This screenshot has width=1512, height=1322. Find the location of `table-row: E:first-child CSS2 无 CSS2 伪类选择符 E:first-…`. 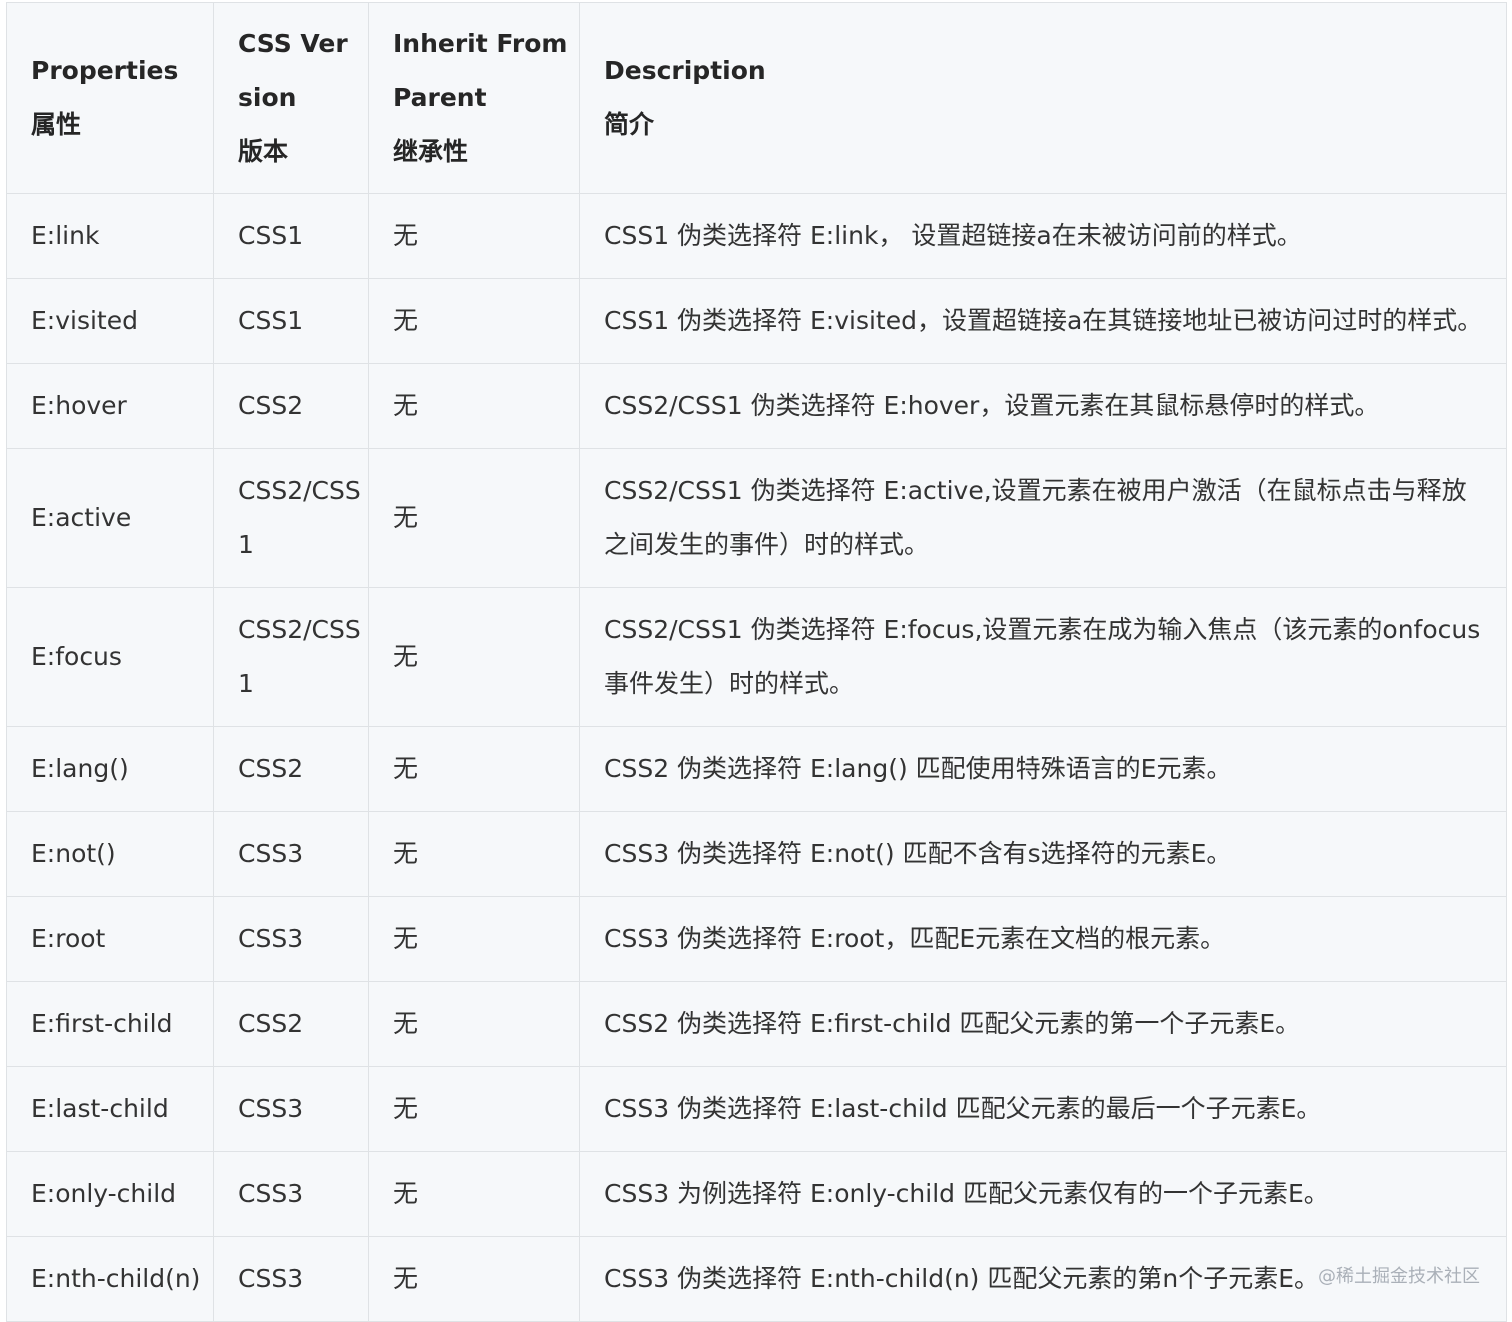

table-row: E:first-child CSS2 无 CSS2 伪类选择符 E:first-… is located at coordinates (756, 1024).